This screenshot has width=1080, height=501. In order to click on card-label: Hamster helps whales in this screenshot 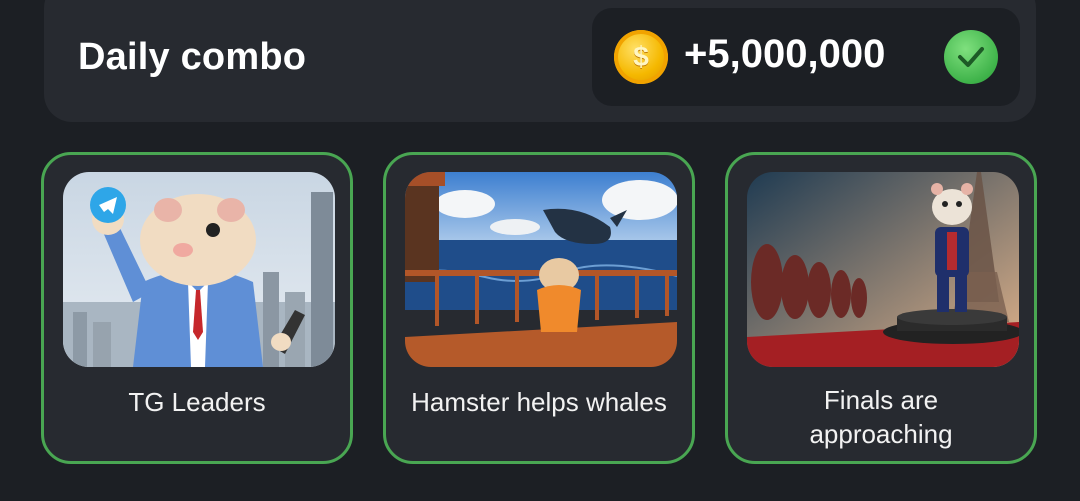, I will do `click(539, 402)`.